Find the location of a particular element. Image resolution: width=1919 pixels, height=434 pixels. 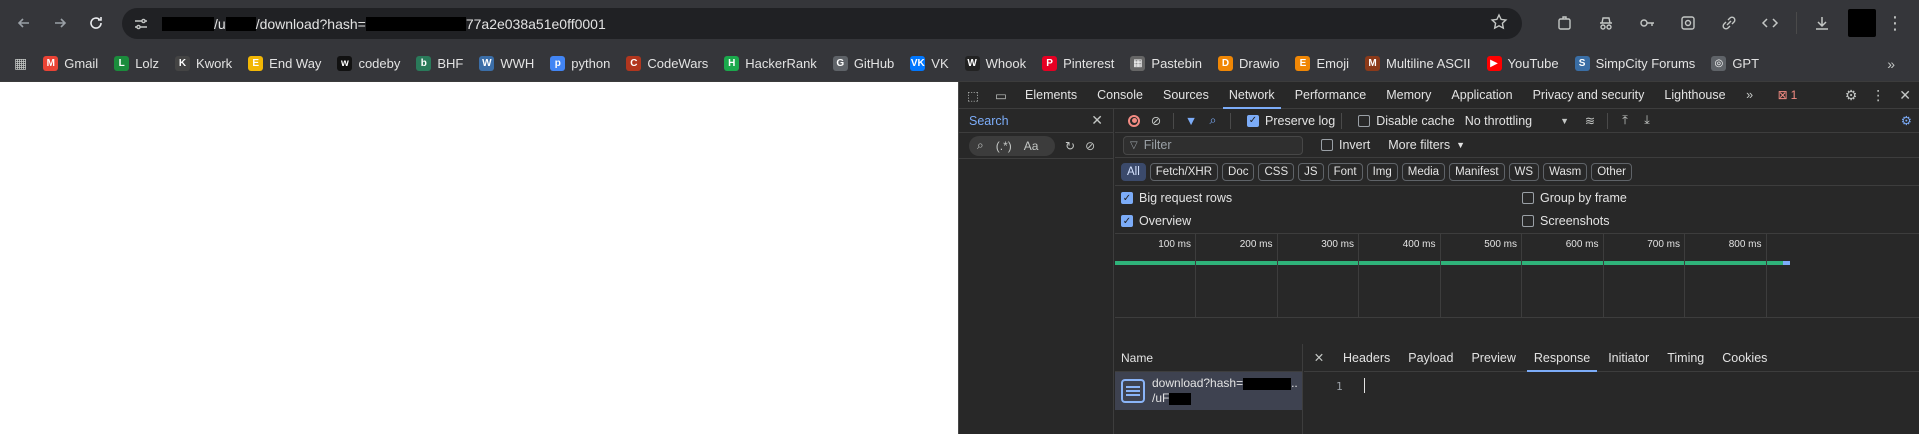

code-icon is located at coordinates (1770, 23).